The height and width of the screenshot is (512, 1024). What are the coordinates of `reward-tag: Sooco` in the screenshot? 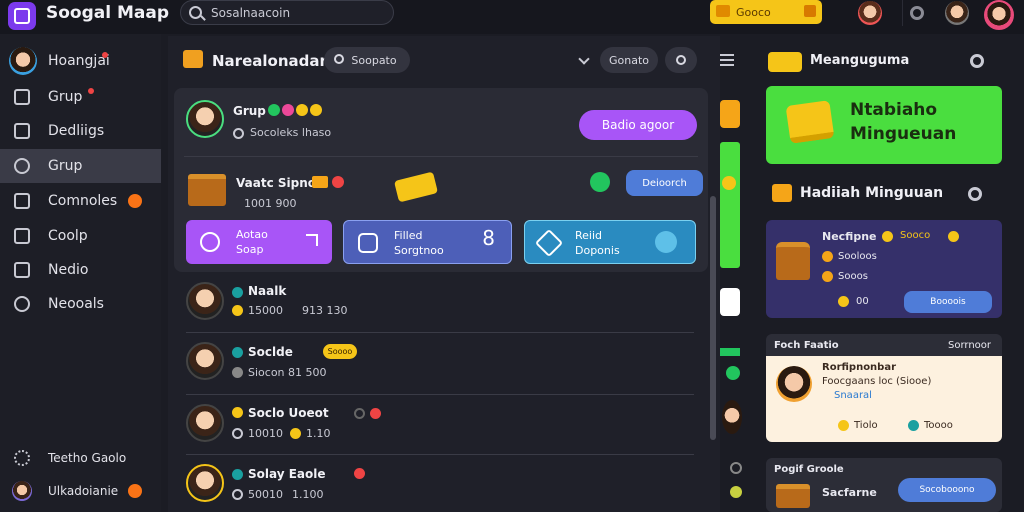 It's located at (915, 235).